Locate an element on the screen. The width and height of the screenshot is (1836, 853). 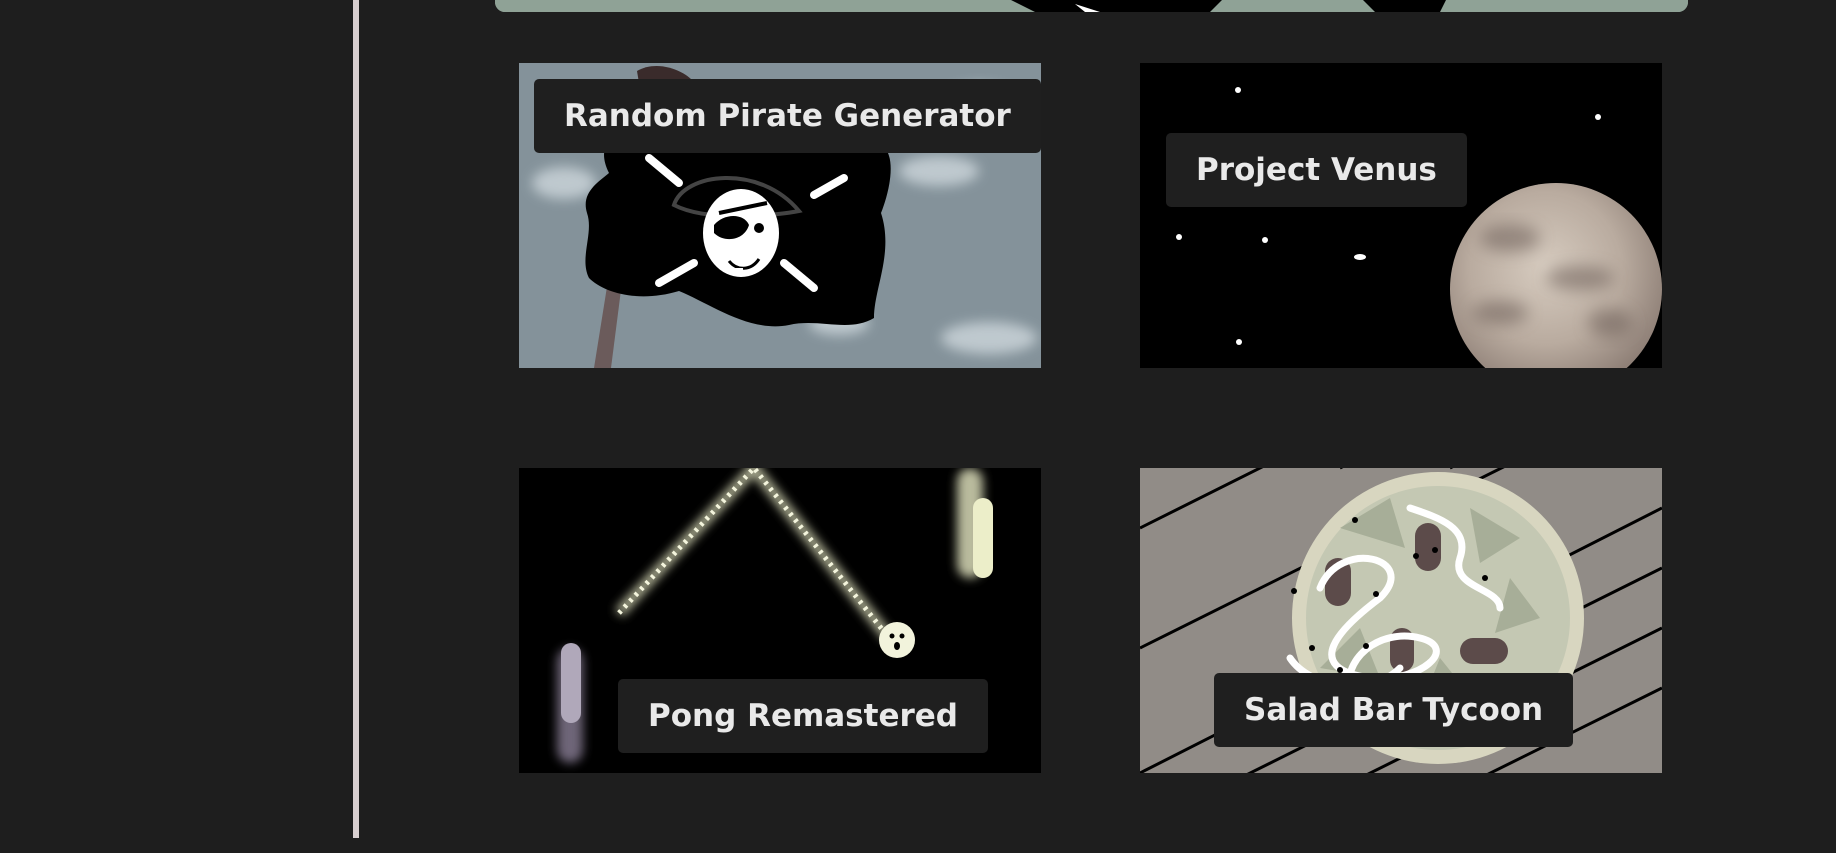
sidebar-divider is located at coordinates (356, 419).